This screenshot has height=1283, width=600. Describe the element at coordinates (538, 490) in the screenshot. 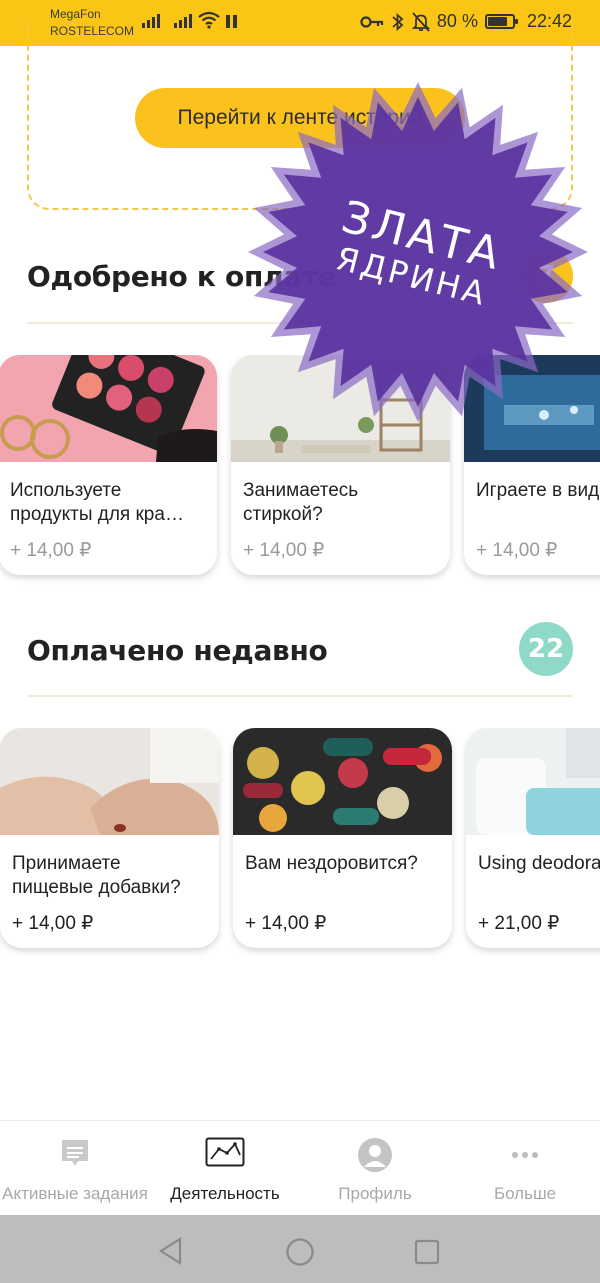

I see `card-title: Играете в видеоигру?` at that location.